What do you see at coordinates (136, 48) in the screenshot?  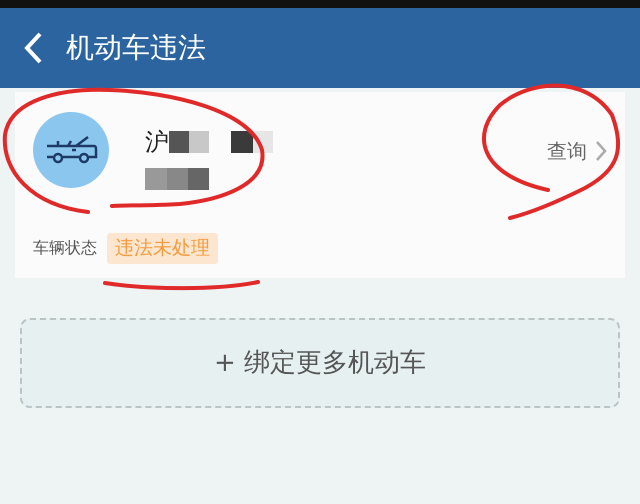 I see `header-title: 机动车违法` at bounding box center [136, 48].